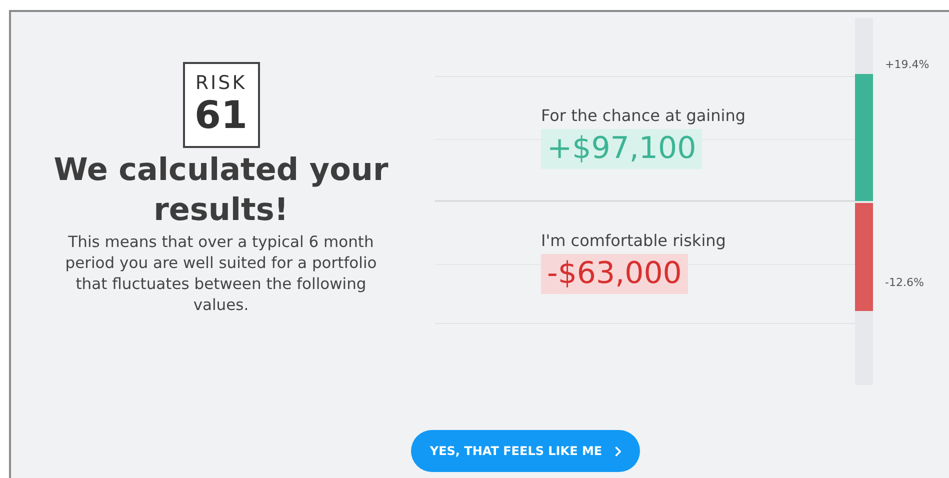 This screenshot has width=949, height=478. Describe the element at coordinates (643, 116) in the screenshot. I see `caption: For the chance at gaining` at that location.